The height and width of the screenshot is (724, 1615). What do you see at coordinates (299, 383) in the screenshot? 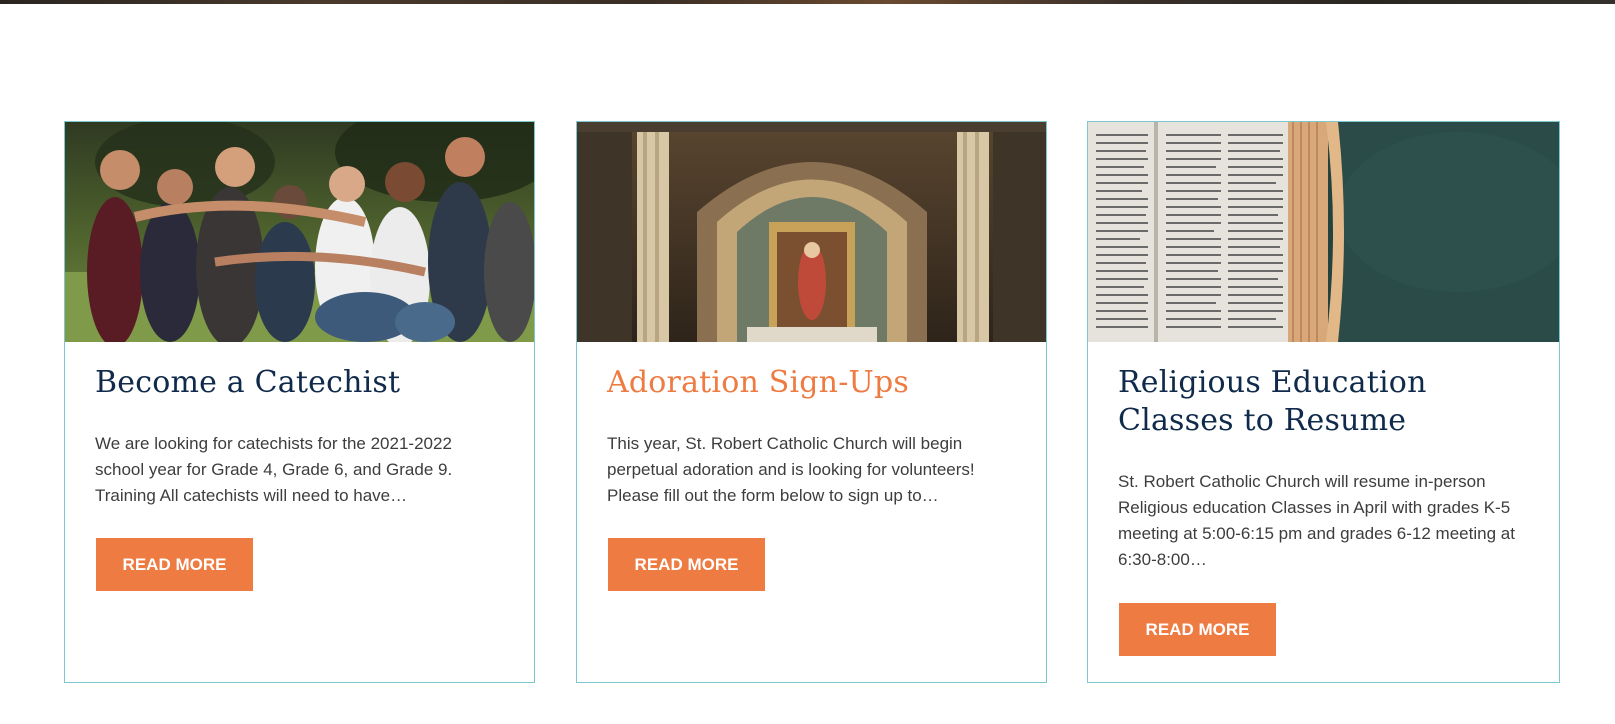
I see `card-title: Become a Catechist` at bounding box center [299, 383].